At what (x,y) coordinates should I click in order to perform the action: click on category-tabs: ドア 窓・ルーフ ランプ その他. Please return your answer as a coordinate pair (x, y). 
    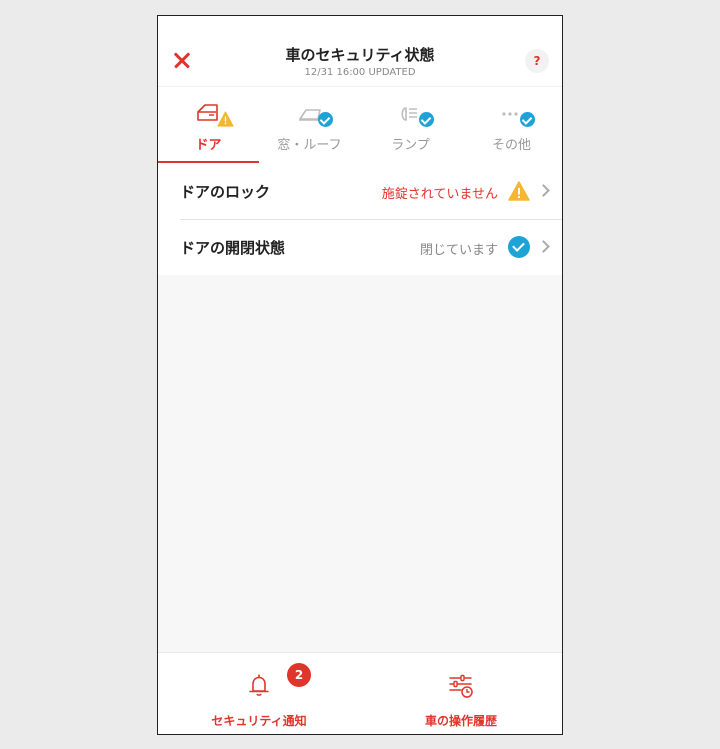
    Looking at the image, I should click on (360, 125).